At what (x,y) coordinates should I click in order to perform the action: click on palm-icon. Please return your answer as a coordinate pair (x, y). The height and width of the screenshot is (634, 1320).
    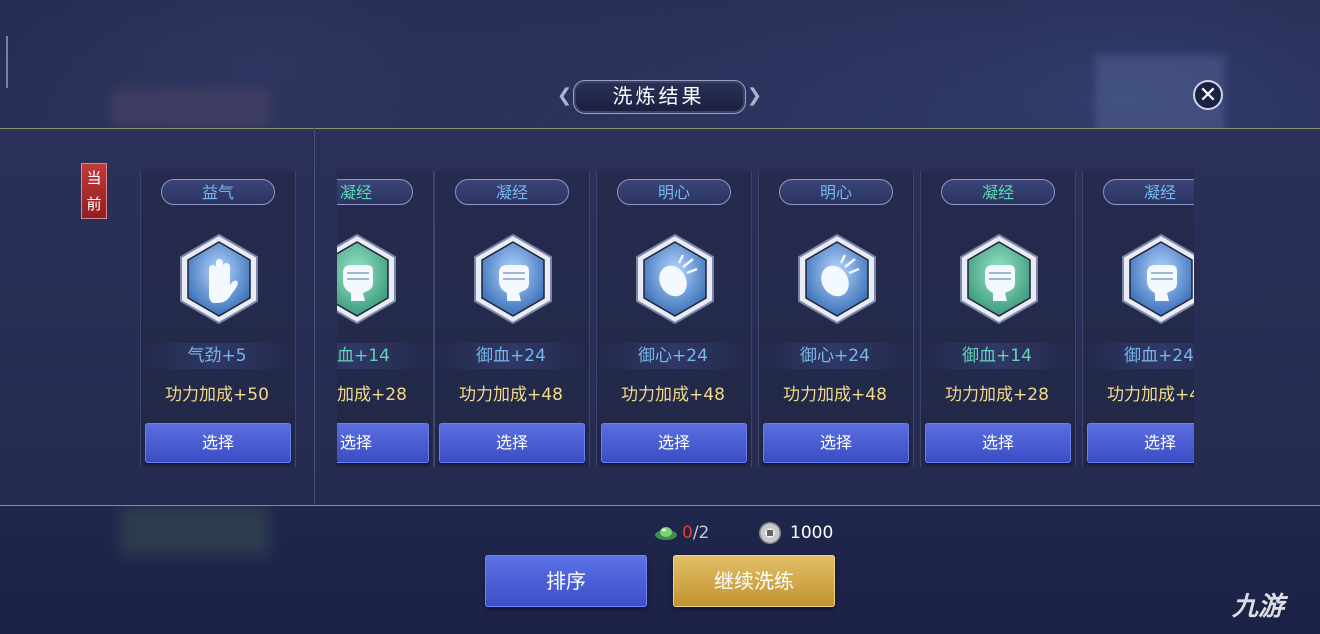
    Looking at the image, I should click on (219, 279).